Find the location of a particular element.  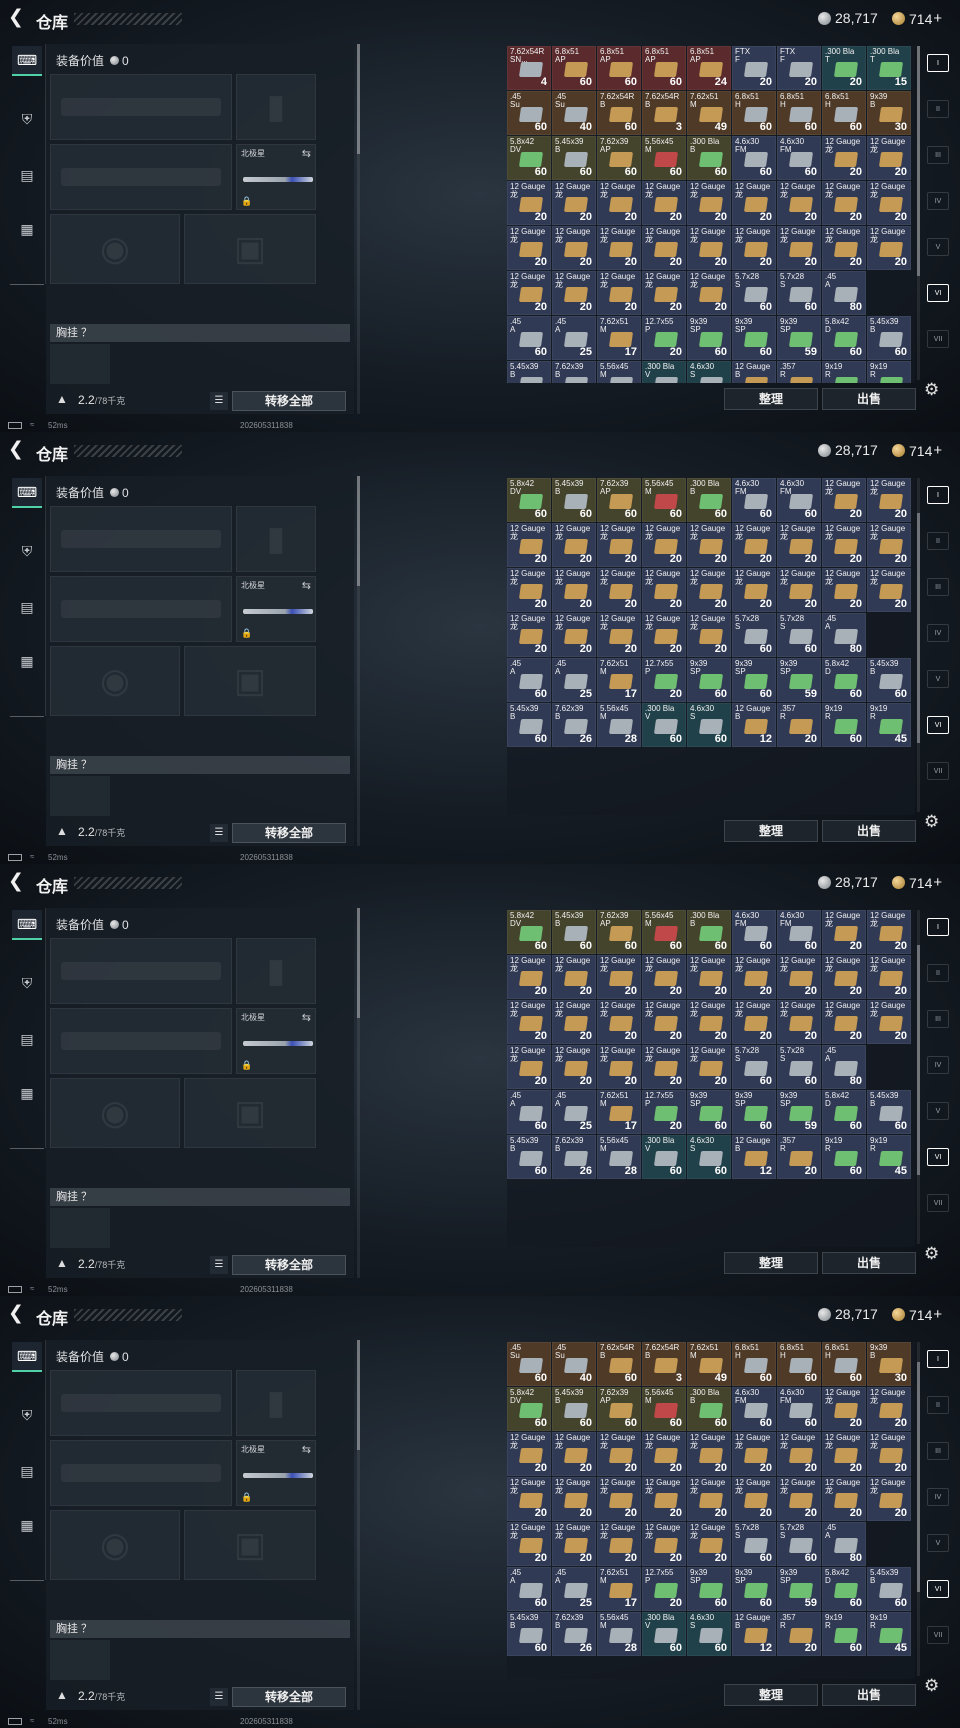

stash-page-tab: IV is located at coordinates (938, 201).